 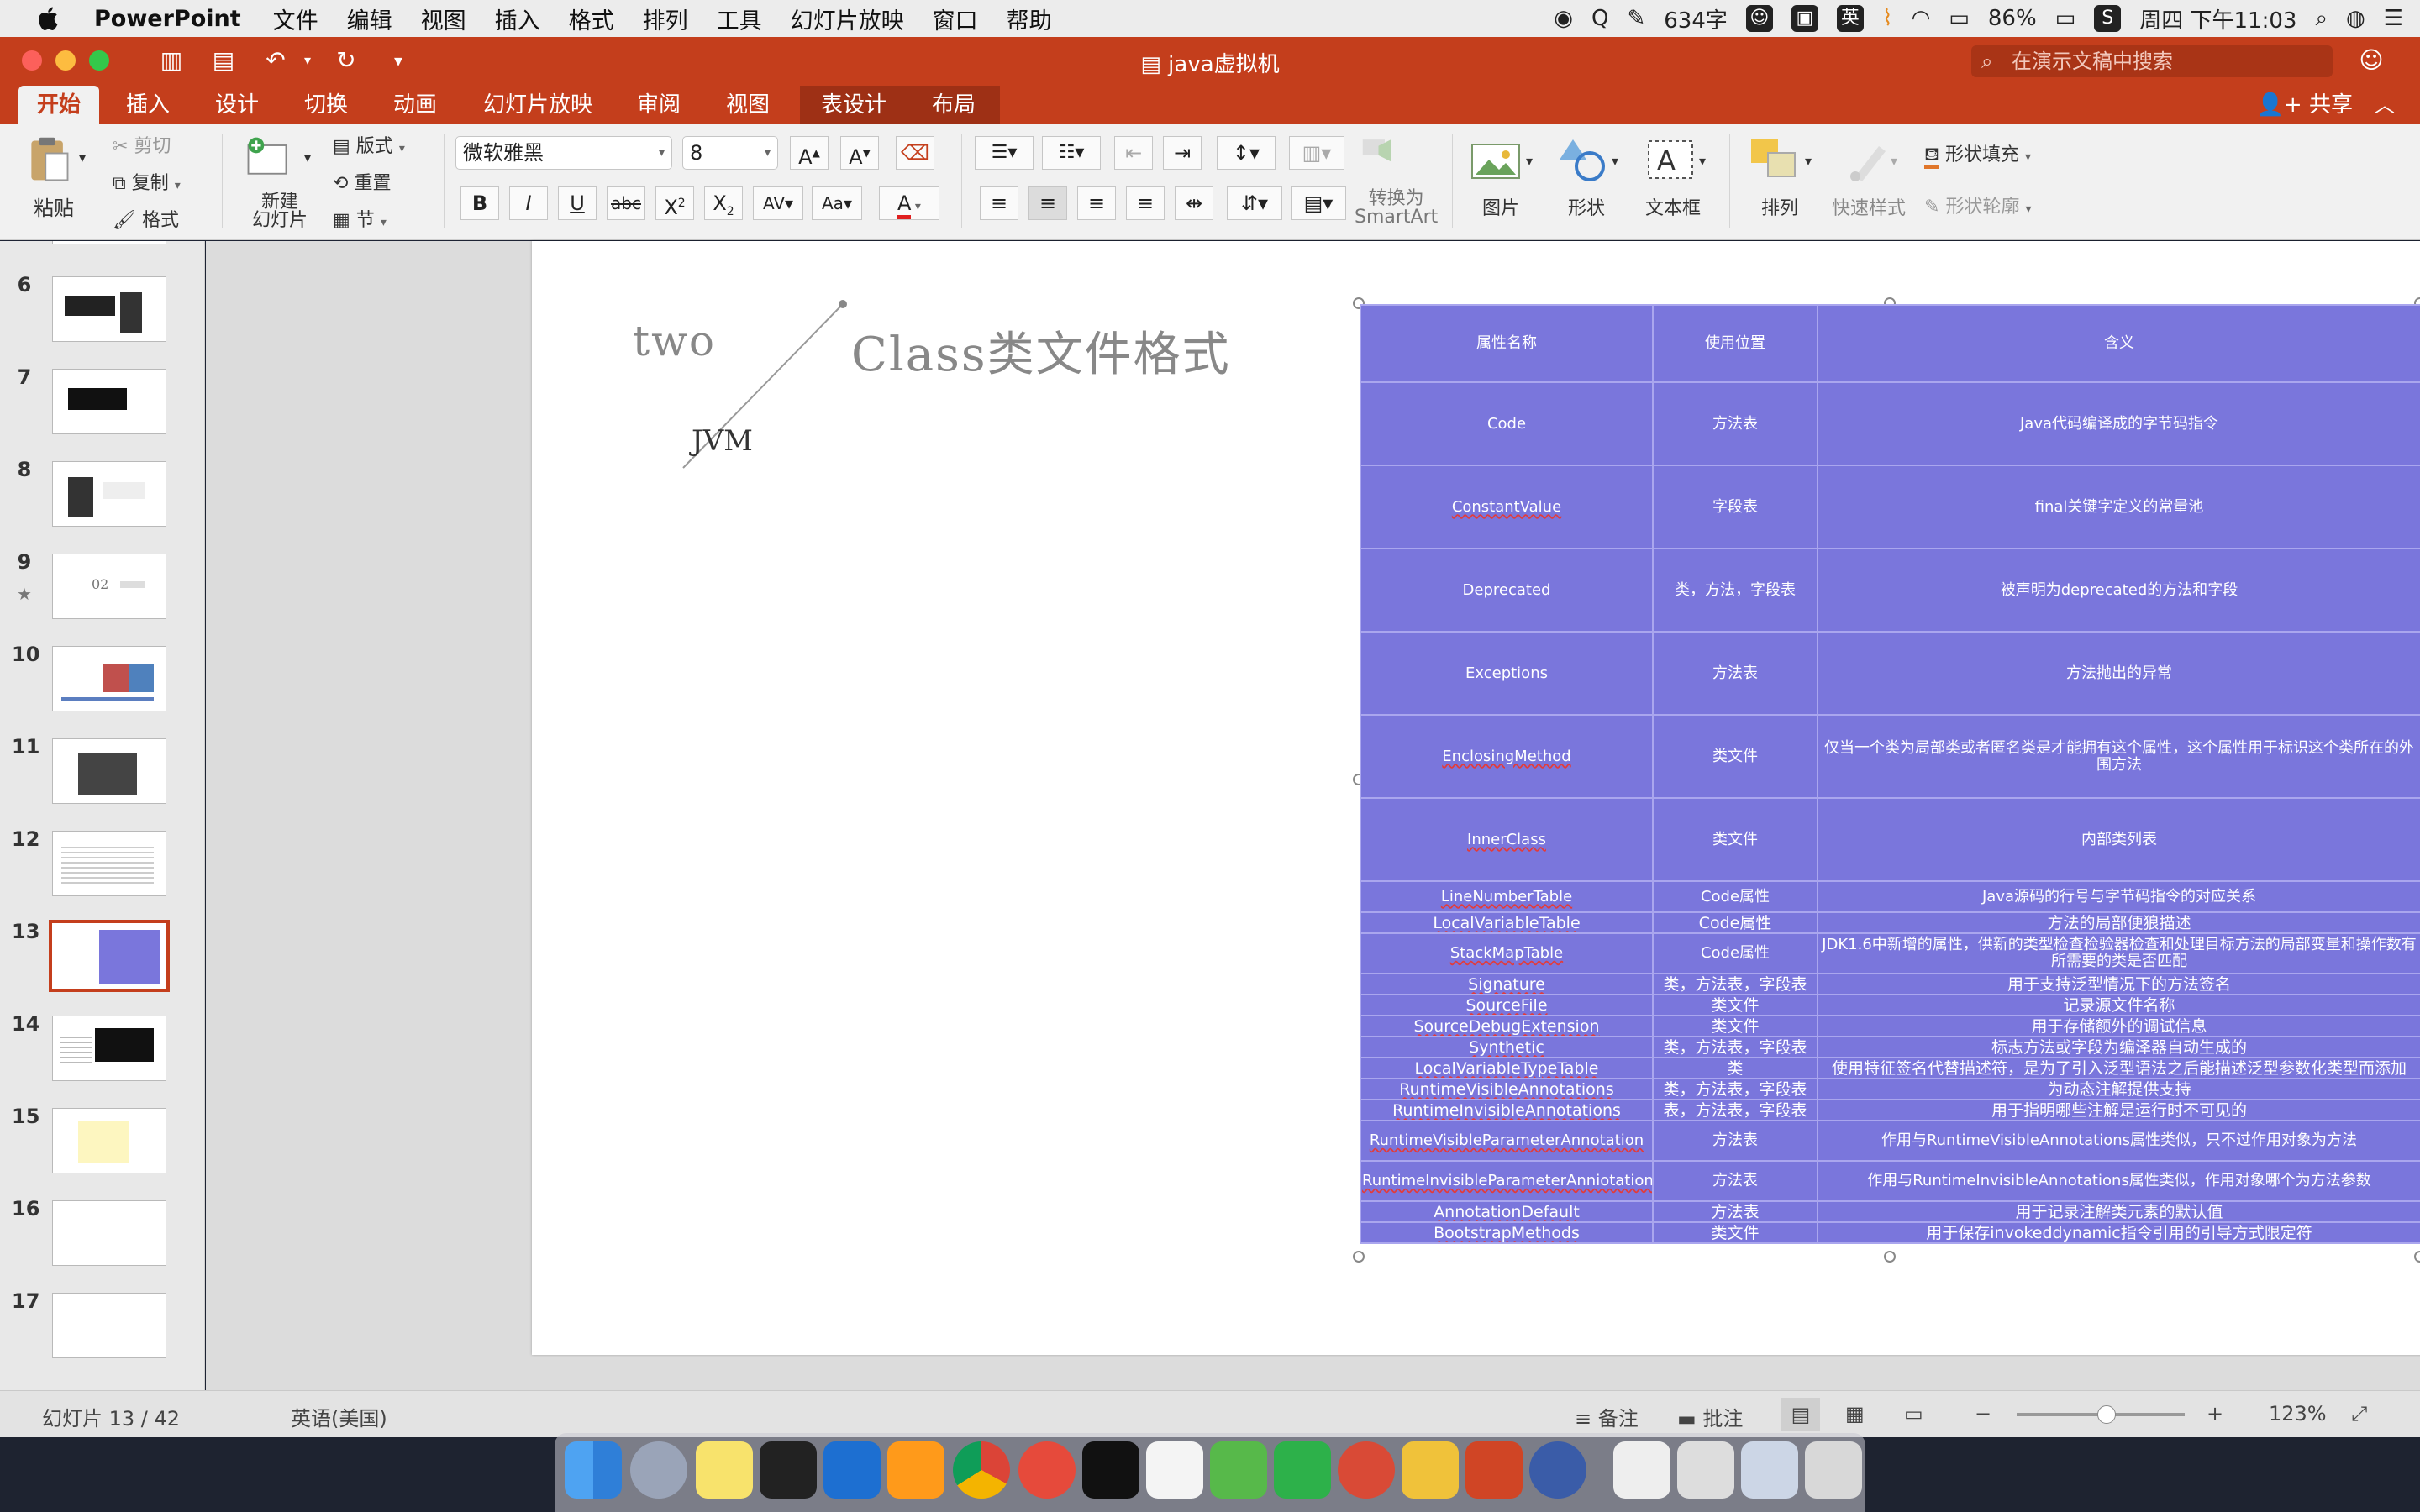 I want to click on table-cell: 用于保存invokeddynamic指令引用的引导方式限定符, so click(x=2118, y=1232).